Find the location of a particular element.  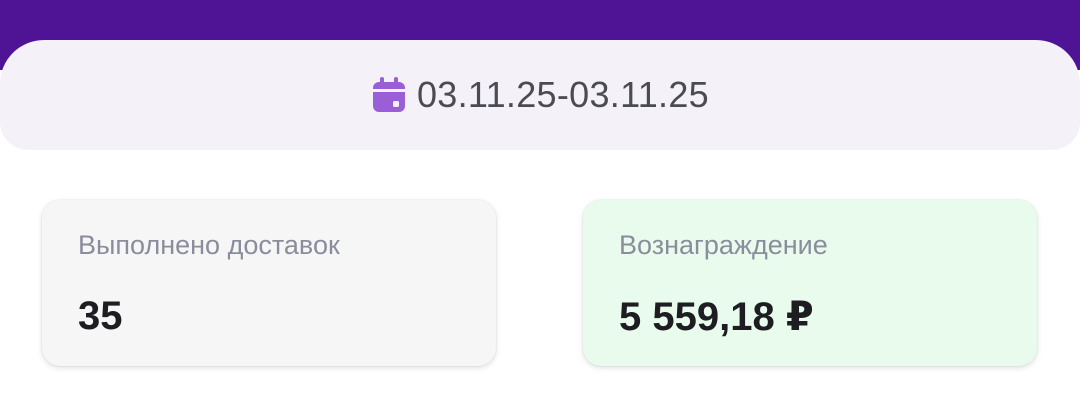

reward-amount: 5 559,18 ₽ is located at coordinates (716, 317).